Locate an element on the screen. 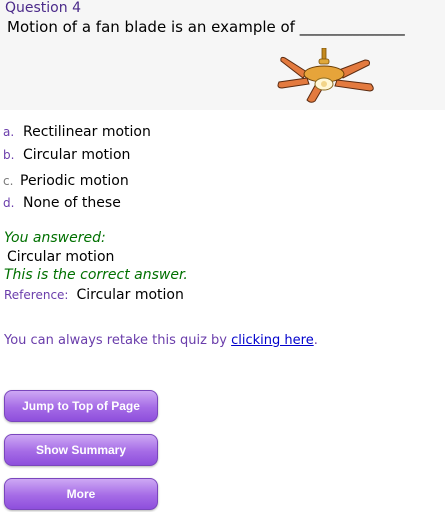 This screenshot has width=445, height=512. option-c: c. Periodic motion is located at coordinates (66, 181).